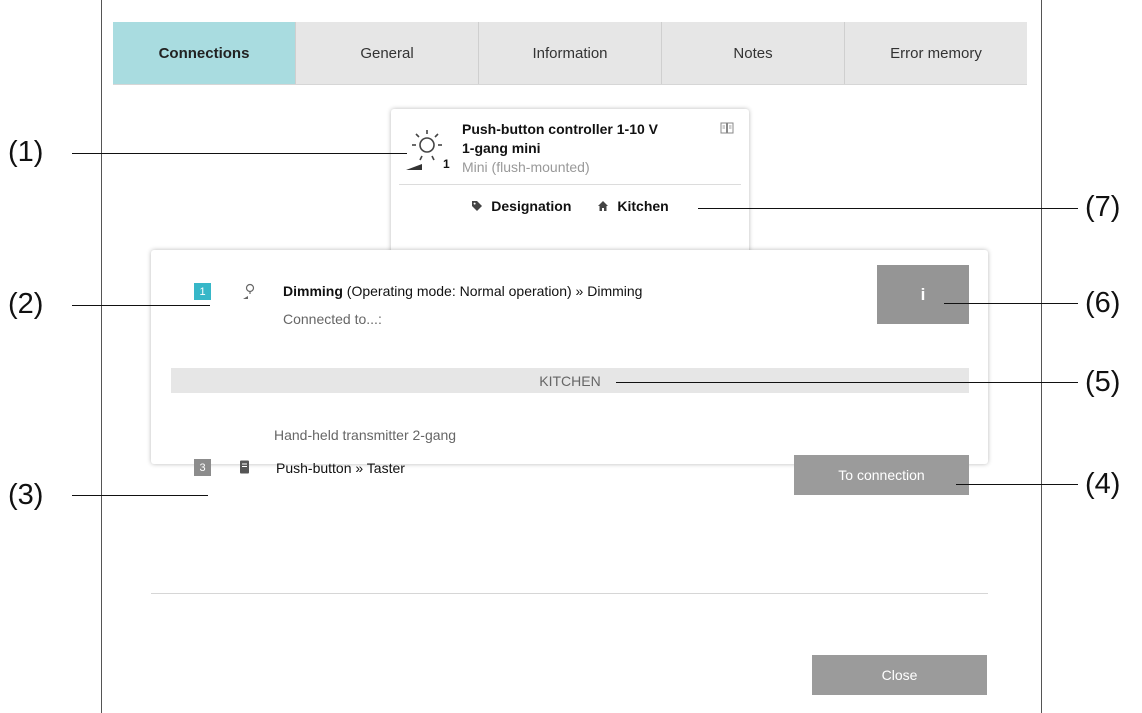 This screenshot has width=1142, height=713. What do you see at coordinates (387, 53) in the screenshot?
I see `tab-general: General` at bounding box center [387, 53].